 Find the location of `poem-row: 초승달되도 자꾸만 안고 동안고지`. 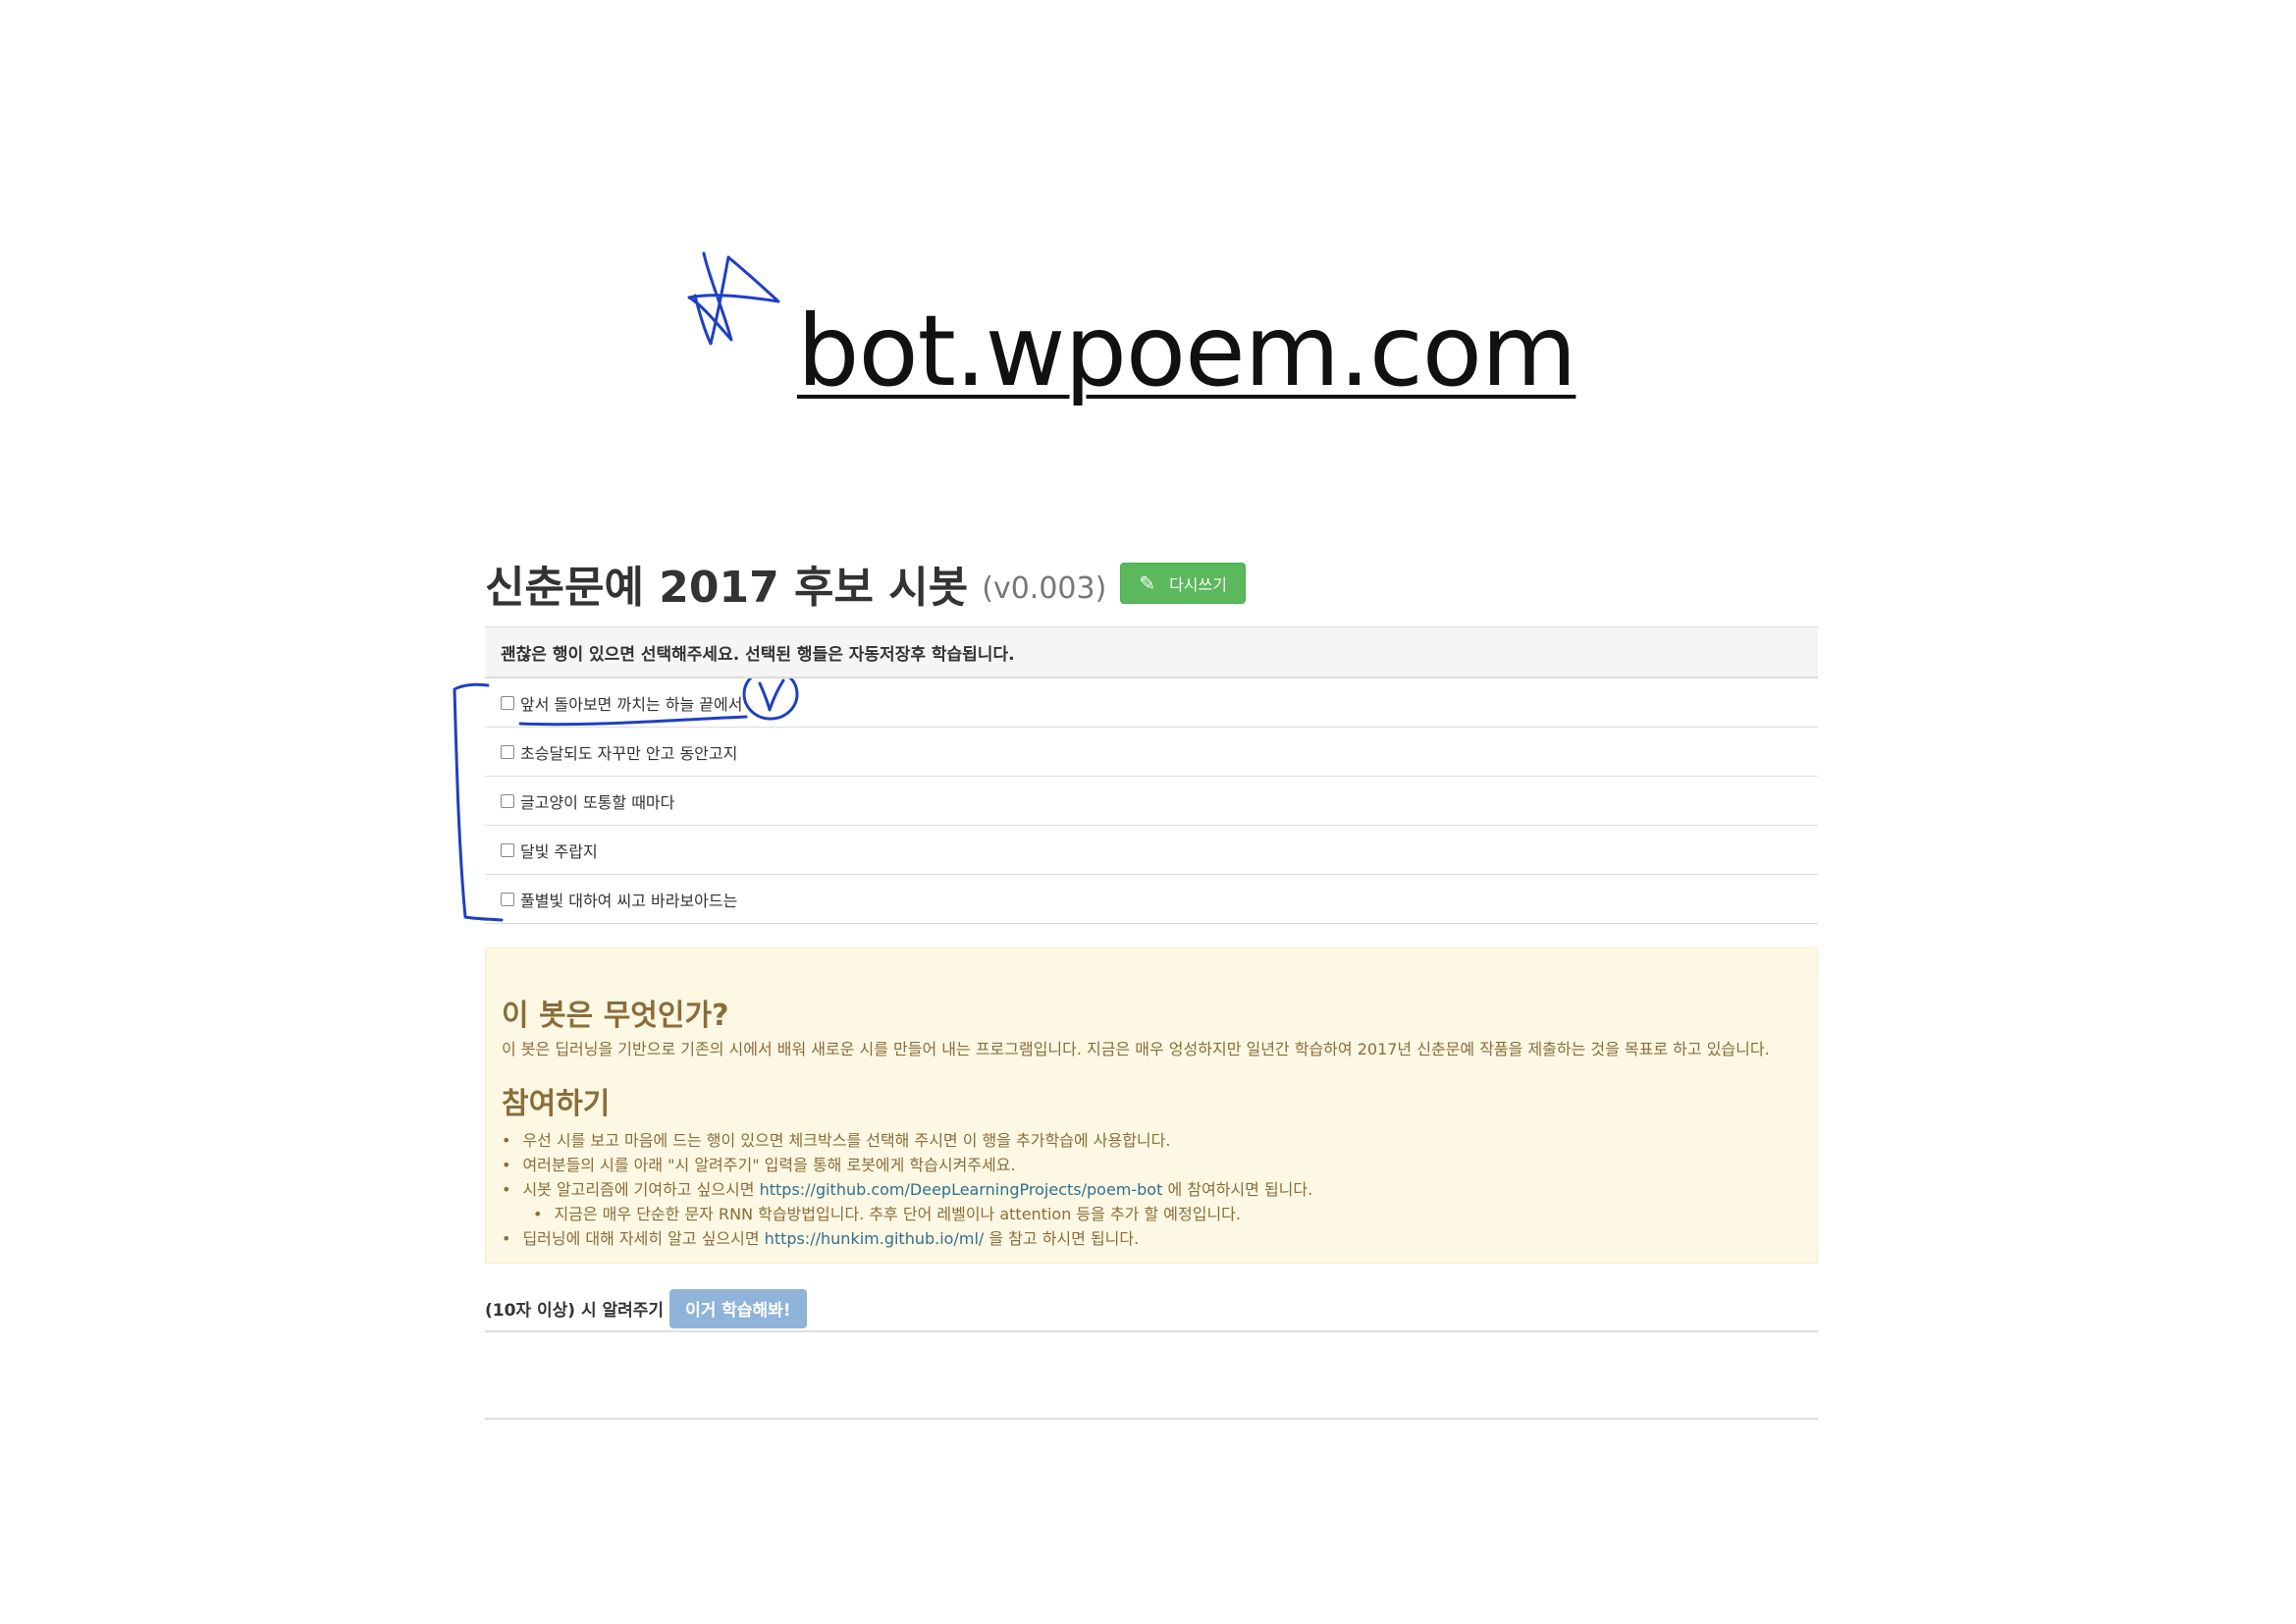

poem-row: 초승달되도 자꾸만 안고 동안고지 is located at coordinates (1151, 752).